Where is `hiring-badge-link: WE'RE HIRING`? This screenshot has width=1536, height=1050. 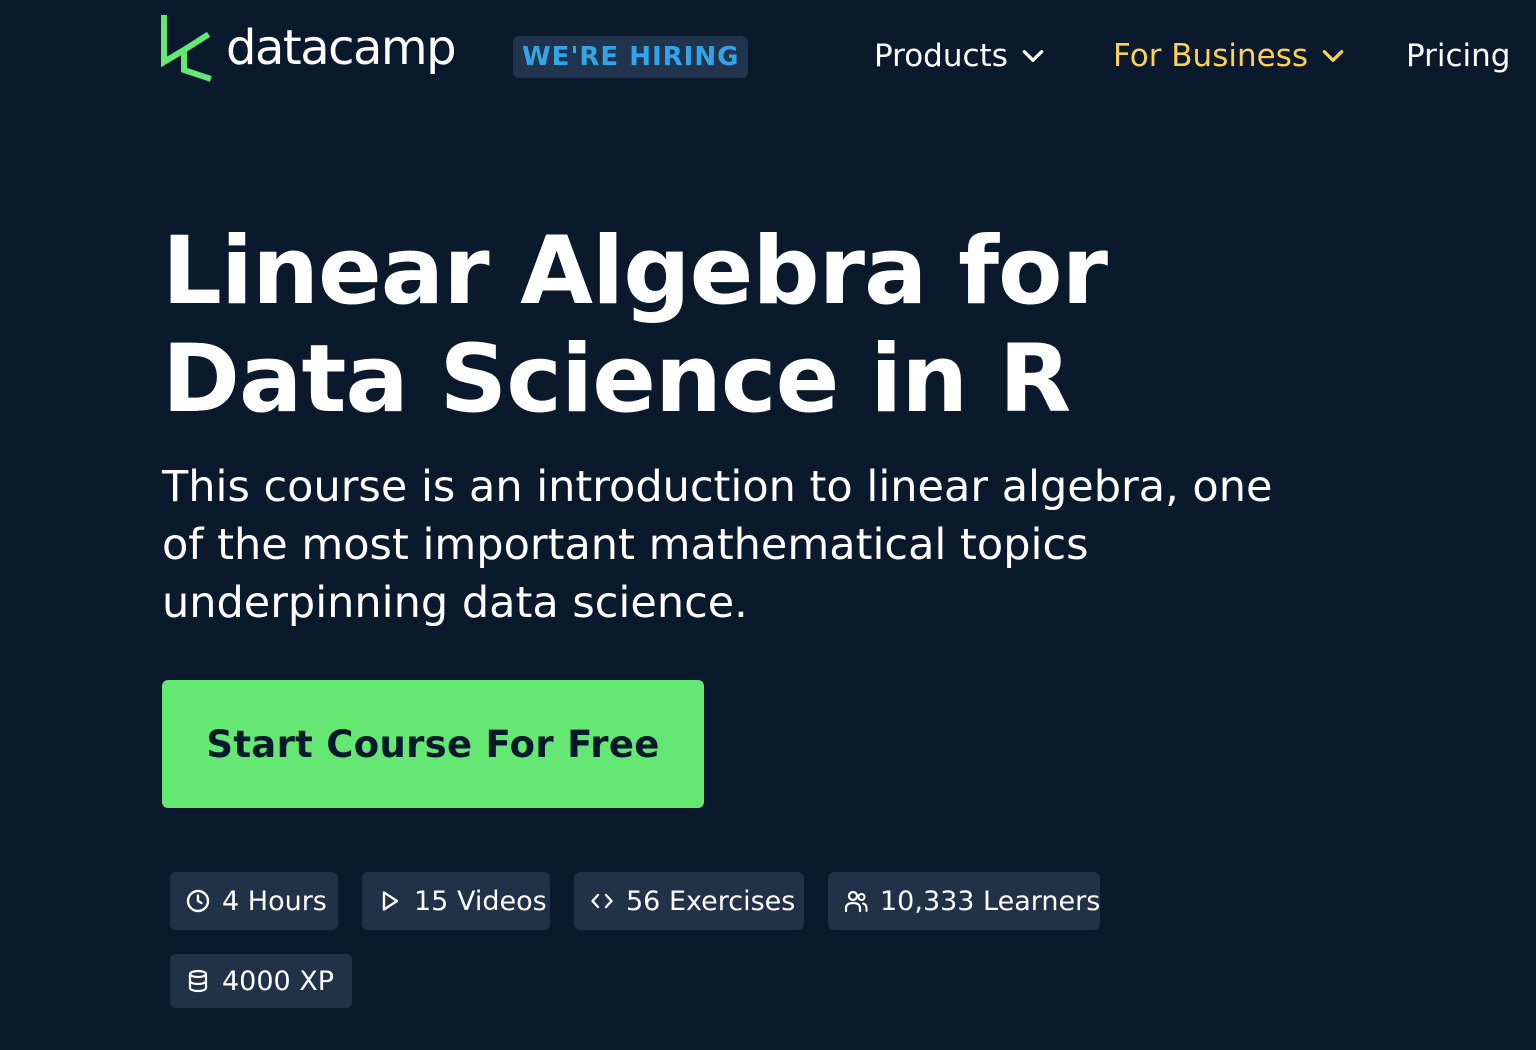 hiring-badge-link: WE'RE HIRING is located at coordinates (631, 57).